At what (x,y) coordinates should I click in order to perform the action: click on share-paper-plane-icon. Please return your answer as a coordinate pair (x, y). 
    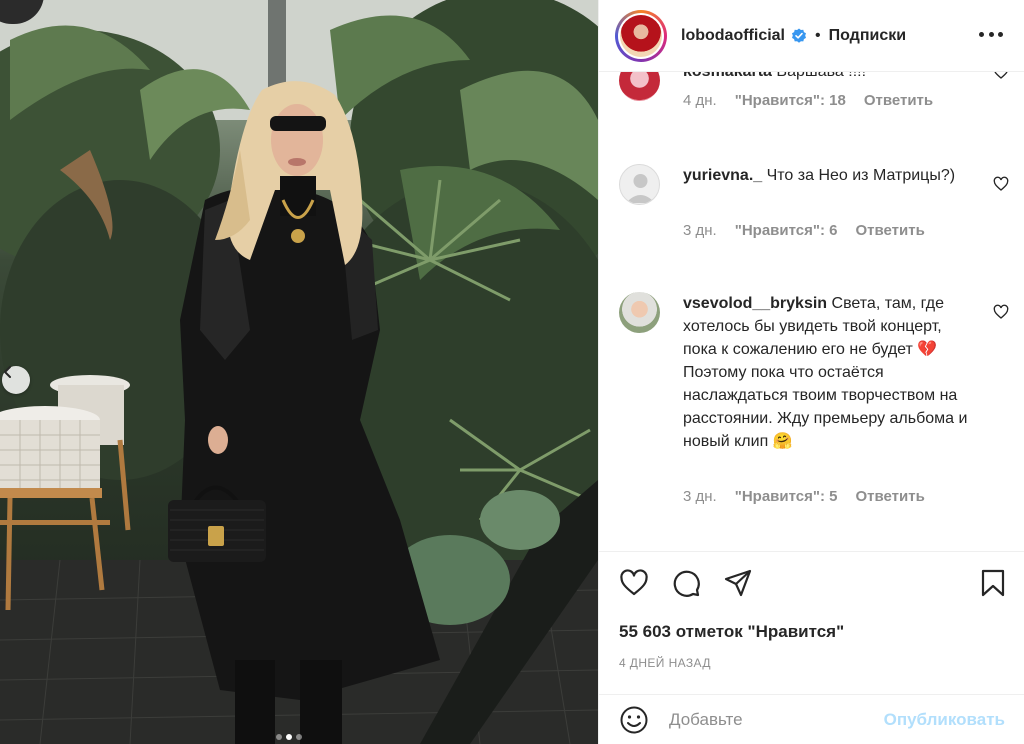
    Looking at the image, I should click on (738, 583).